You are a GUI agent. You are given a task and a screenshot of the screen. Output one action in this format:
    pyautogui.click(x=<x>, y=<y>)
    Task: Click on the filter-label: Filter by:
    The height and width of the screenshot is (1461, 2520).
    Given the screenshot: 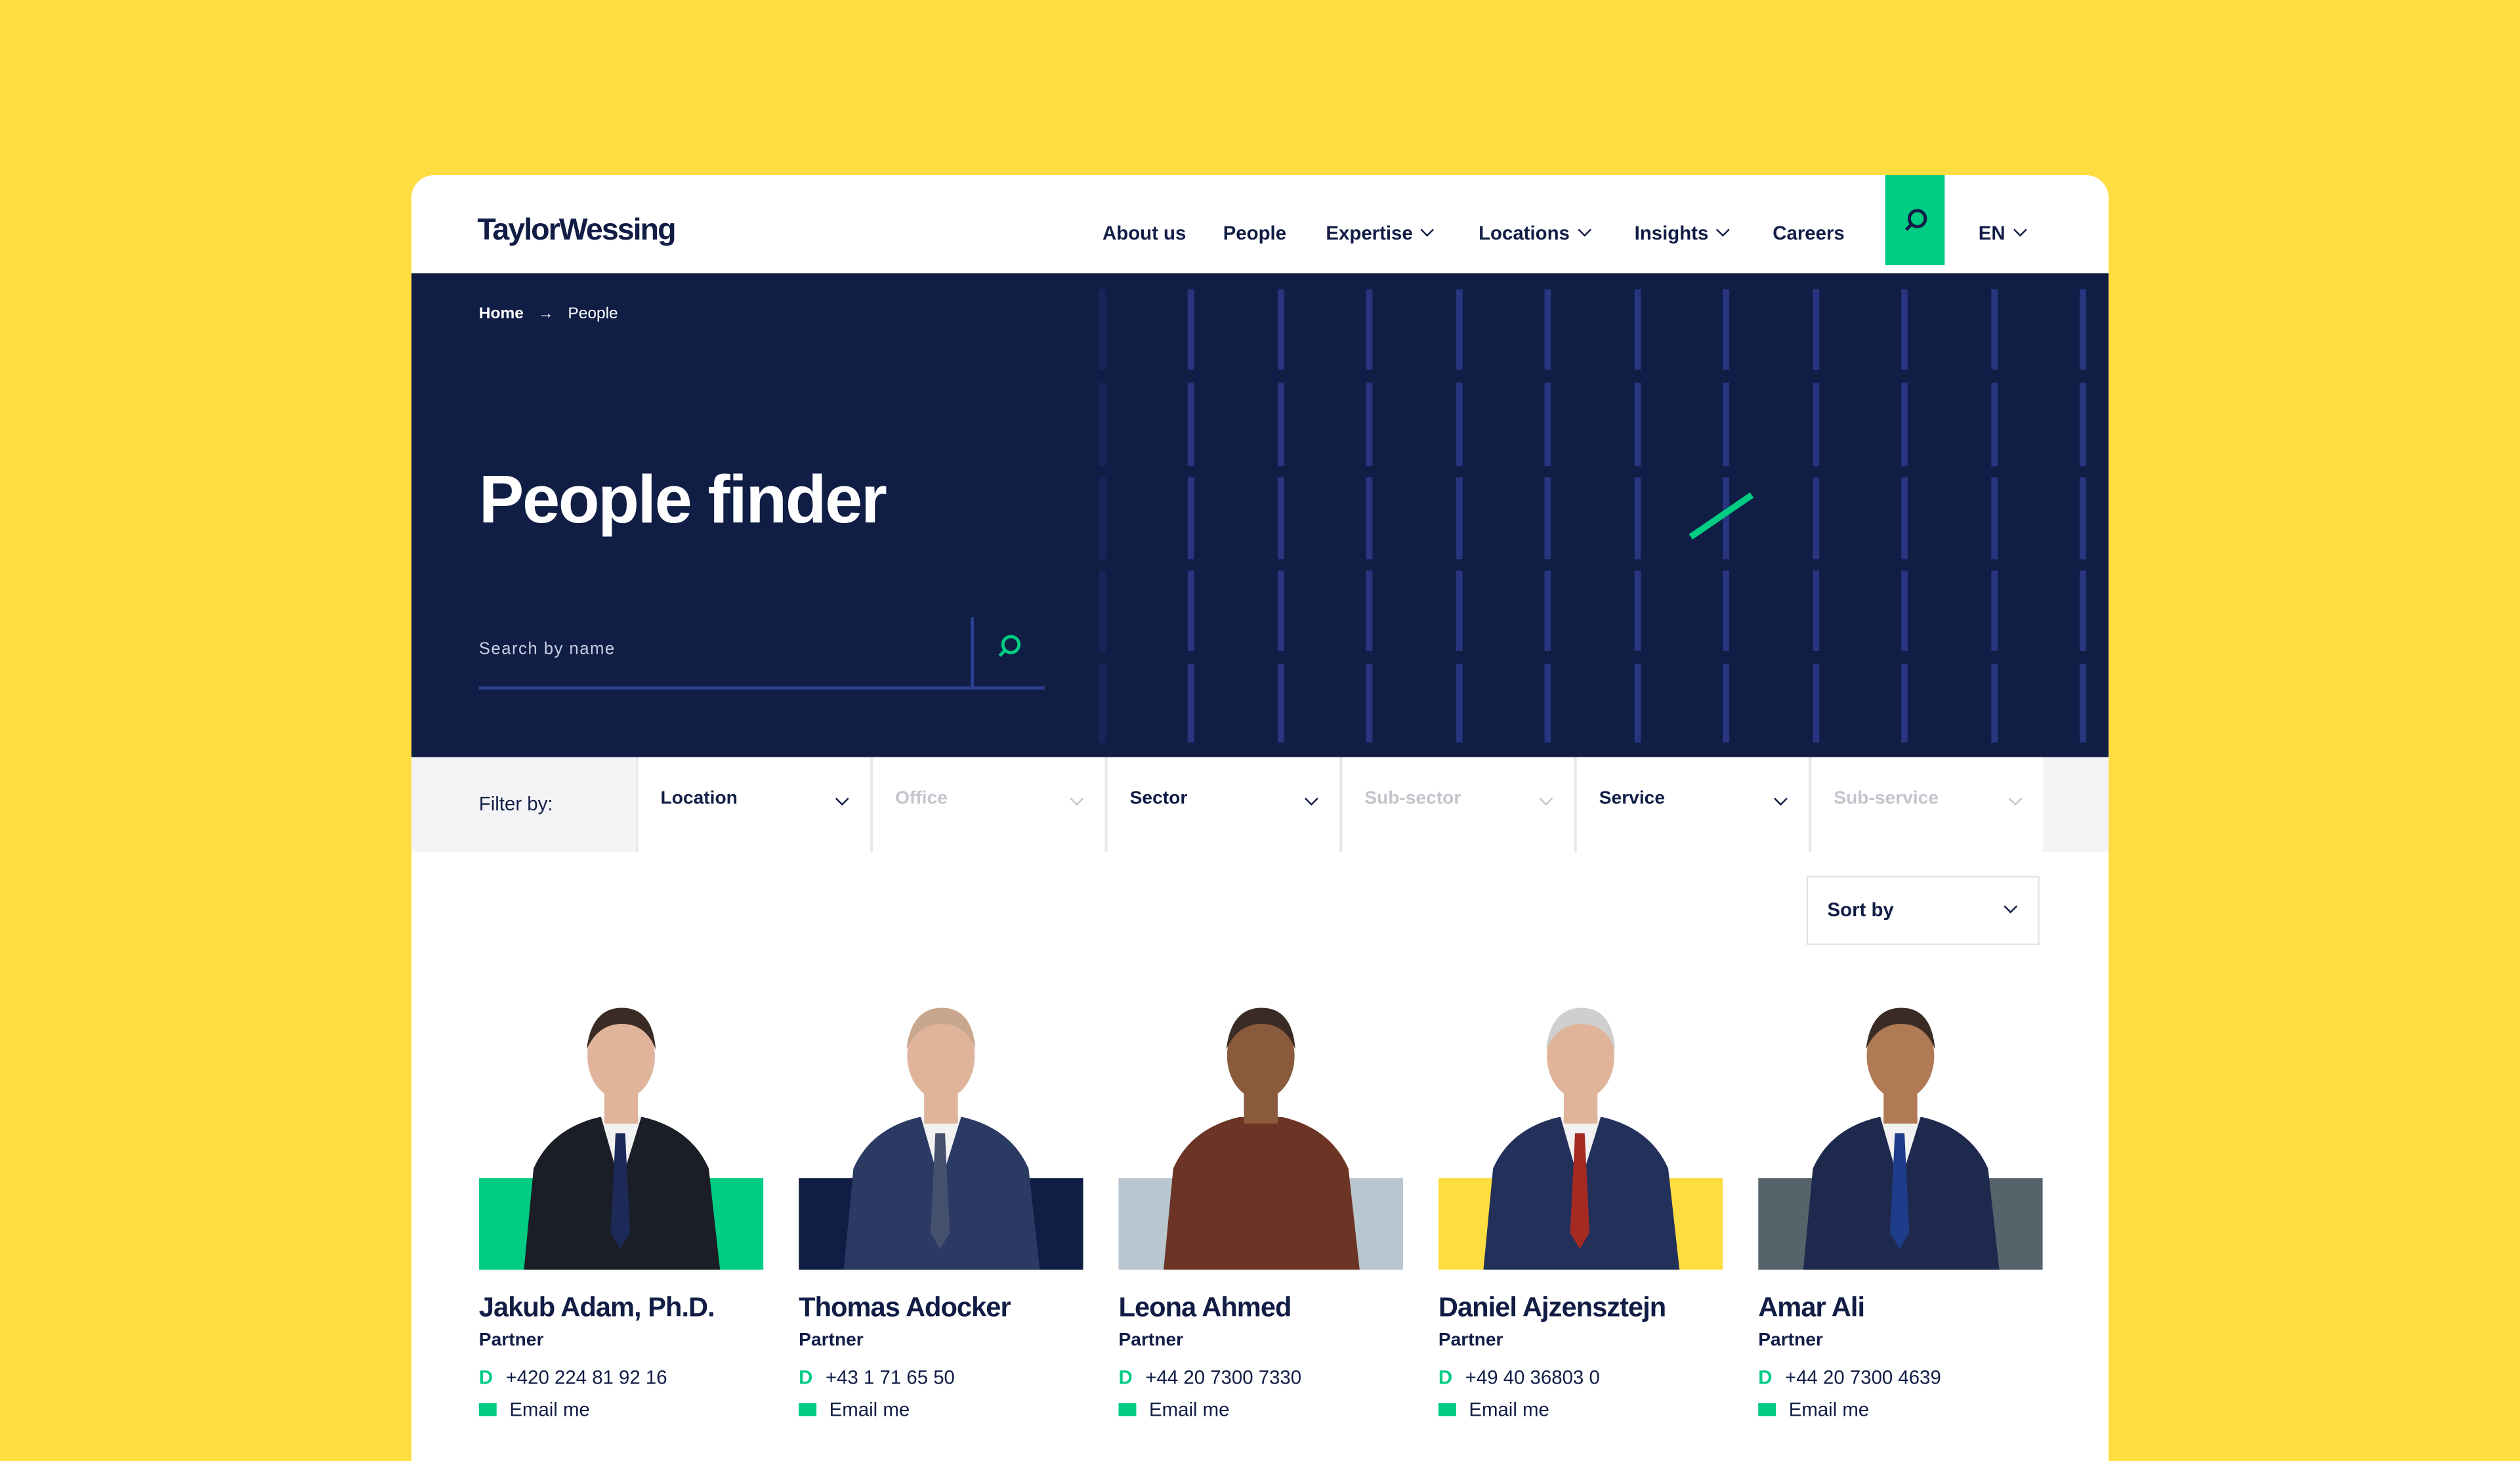 What is the action you would take?
    pyautogui.click(x=515, y=803)
    